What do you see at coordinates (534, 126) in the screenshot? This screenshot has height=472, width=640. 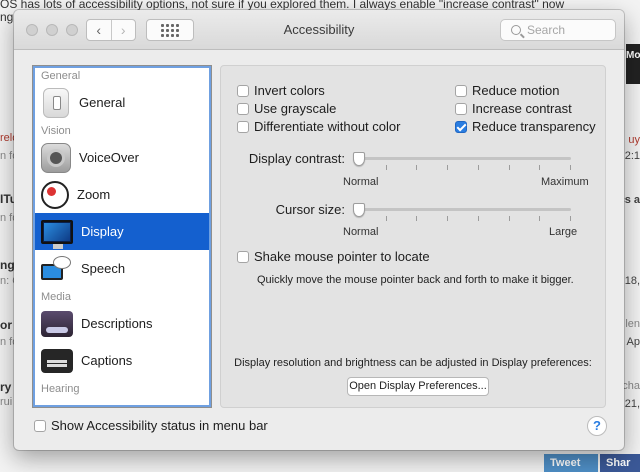 I see `checkbox-label: Reduce transparency` at bounding box center [534, 126].